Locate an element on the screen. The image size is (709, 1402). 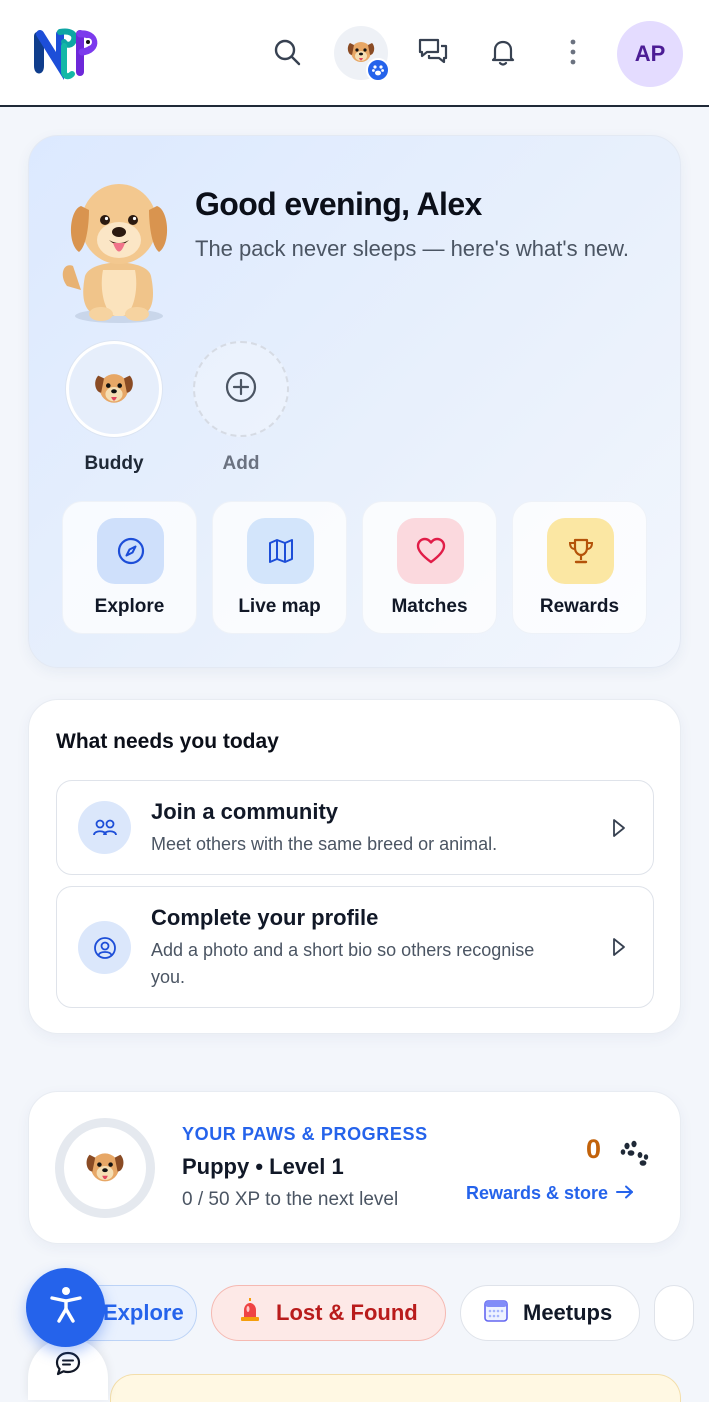
tile-label: Live map is located at coordinates (279, 606).